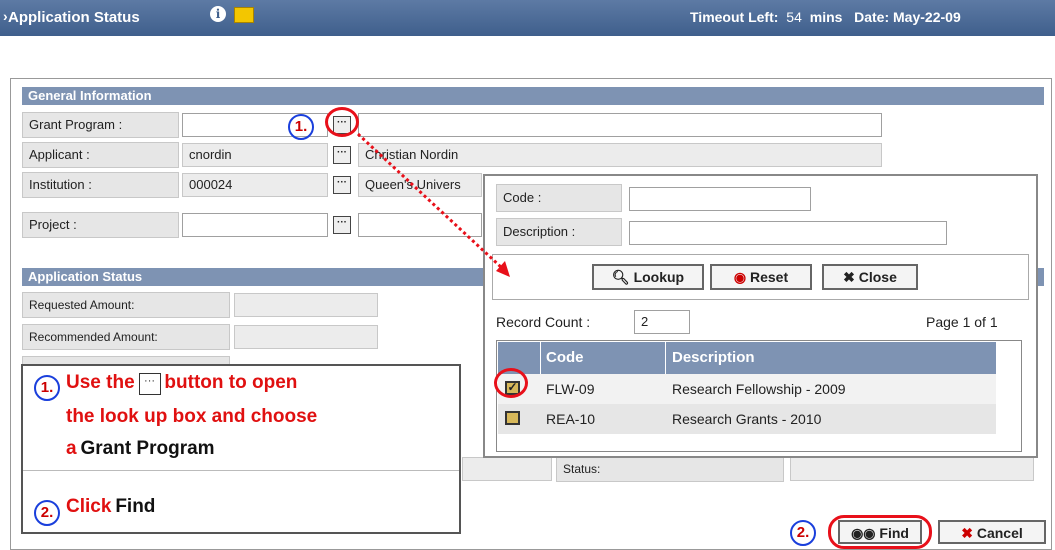 The height and width of the screenshot is (550, 1055). What do you see at coordinates (342, 155) in the screenshot?
I see `applicant-lookup-button: ···` at bounding box center [342, 155].